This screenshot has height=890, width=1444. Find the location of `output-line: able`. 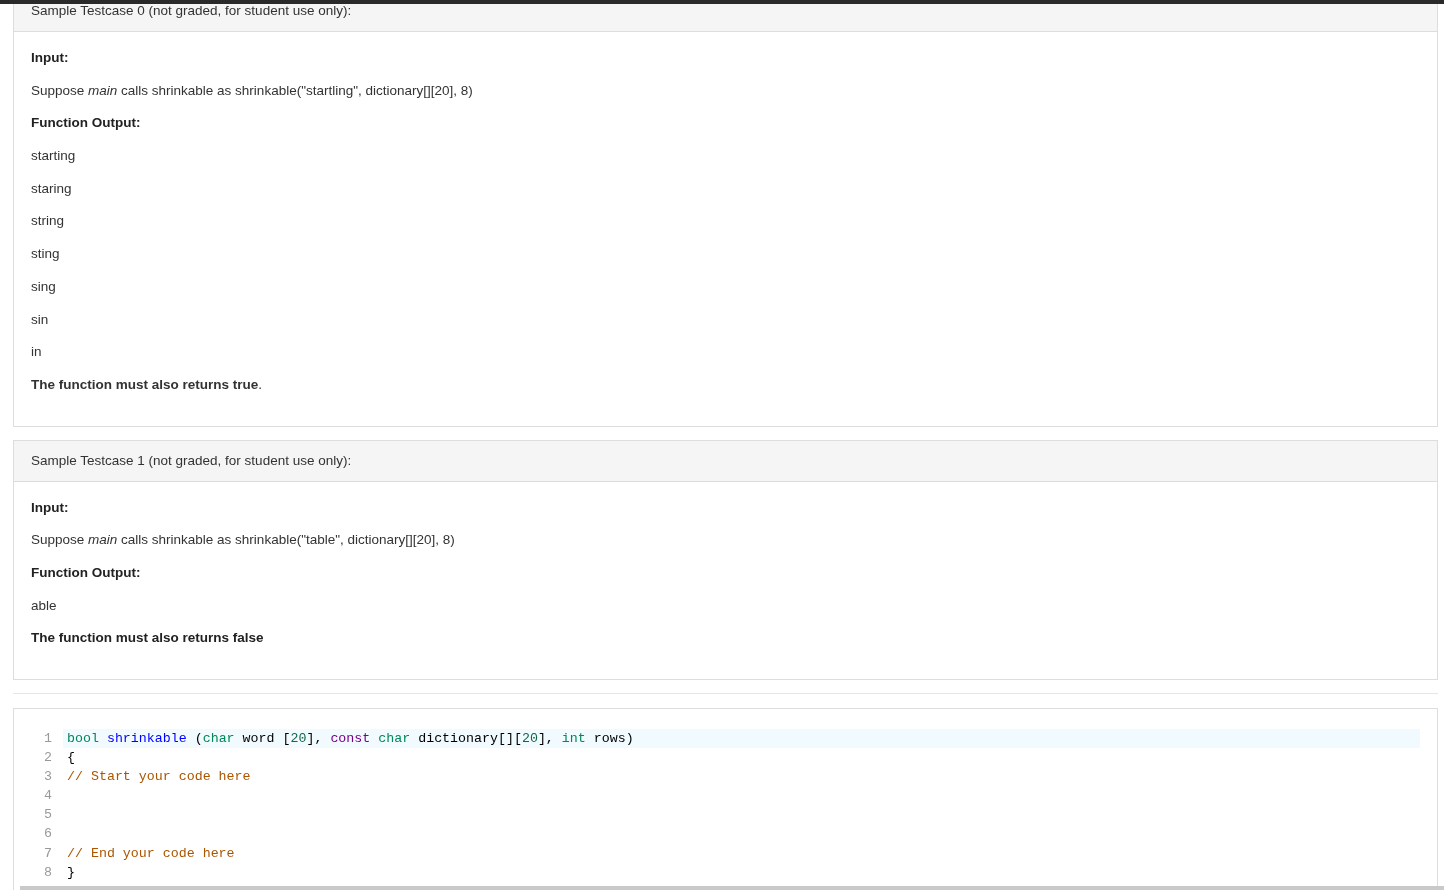

output-line: able is located at coordinates (44, 605).